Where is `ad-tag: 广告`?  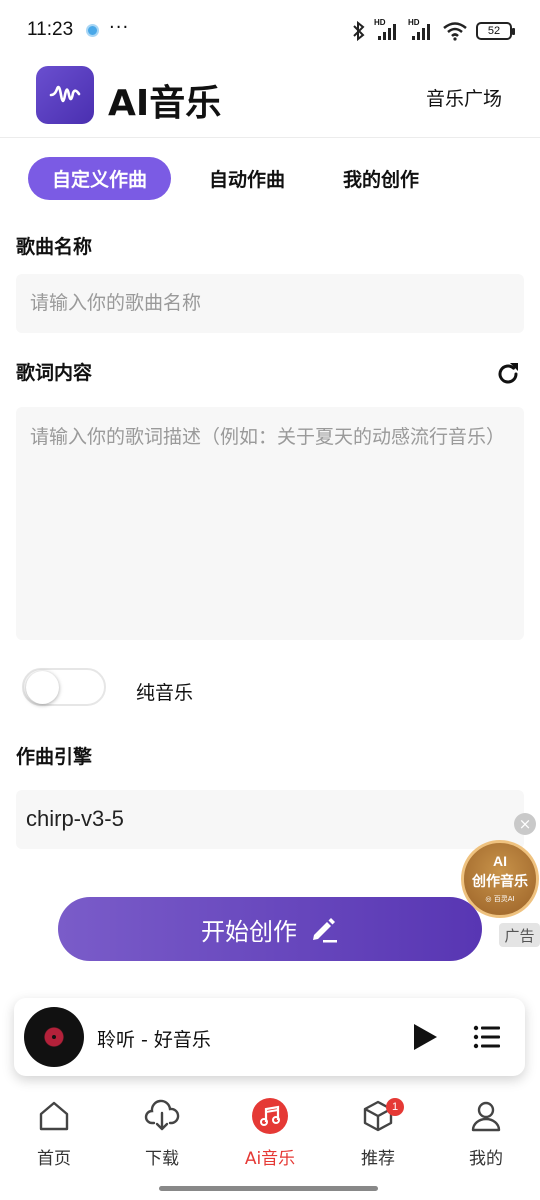 ad-tag: 广告 is located at coordinates (519, 935).